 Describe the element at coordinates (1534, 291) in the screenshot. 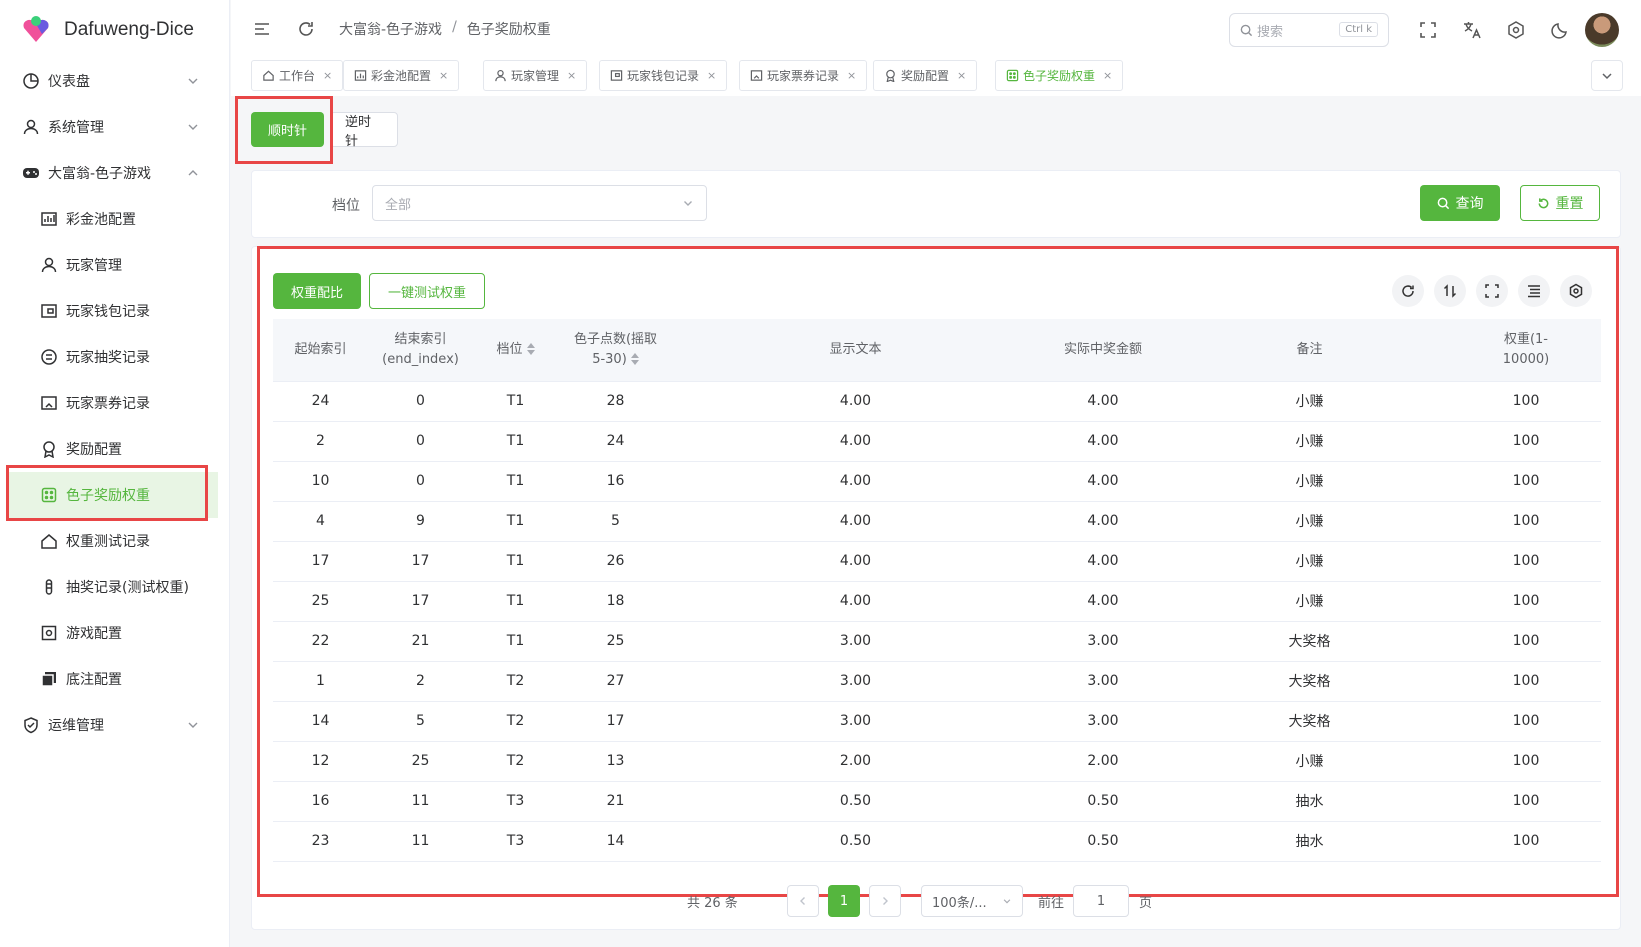

I see `density-icon` at that location.